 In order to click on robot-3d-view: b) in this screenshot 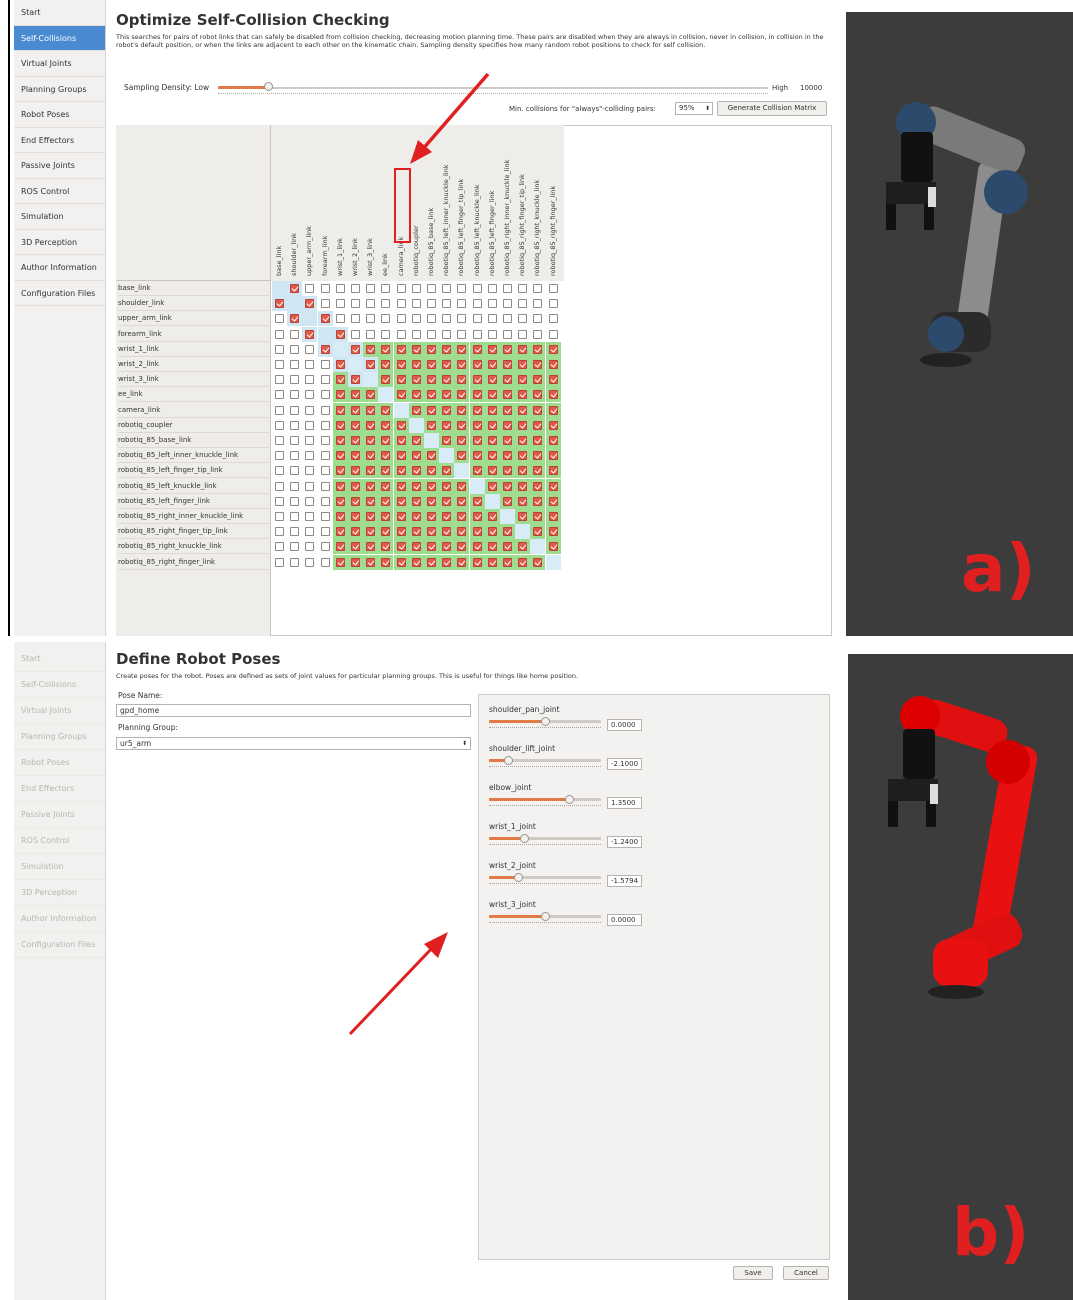, I will do `click(960, 977)`.